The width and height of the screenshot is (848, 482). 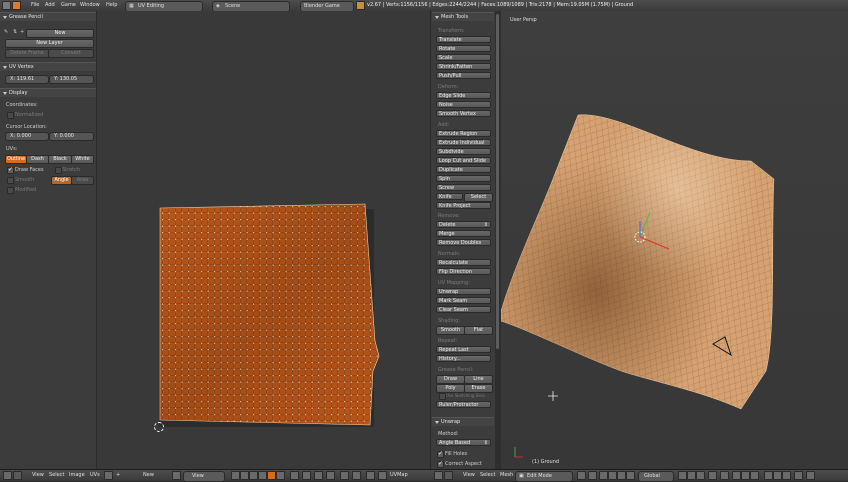 I want to click on gpu-icon, so click(x=798, y=475).